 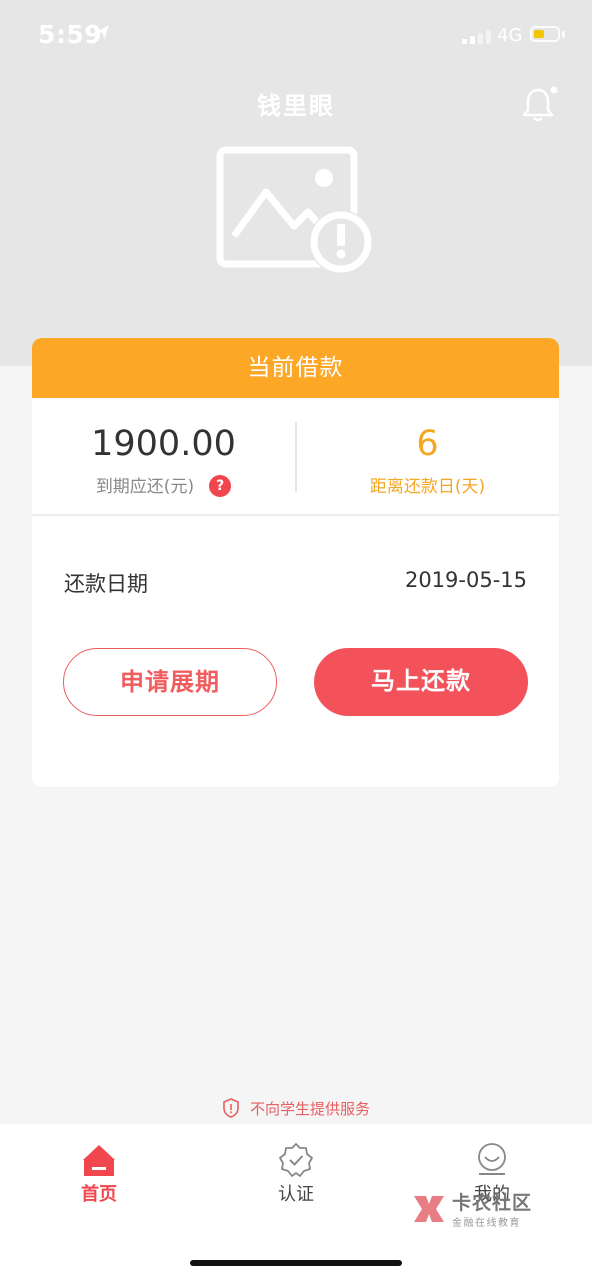 I want to click on amount-due: 1900.00 到期应还(元) ?, so click(x=163, y=447).